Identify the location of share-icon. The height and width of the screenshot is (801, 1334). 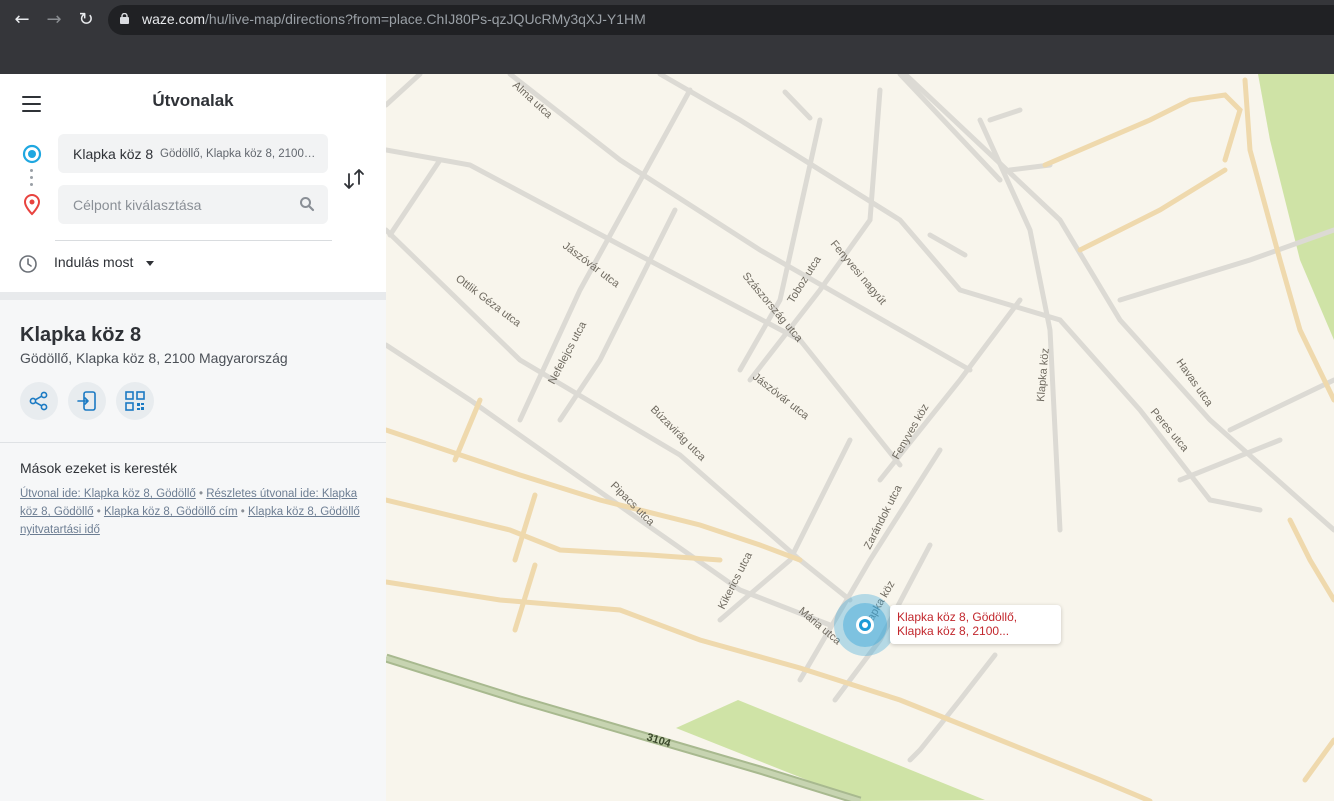
(38, 401).